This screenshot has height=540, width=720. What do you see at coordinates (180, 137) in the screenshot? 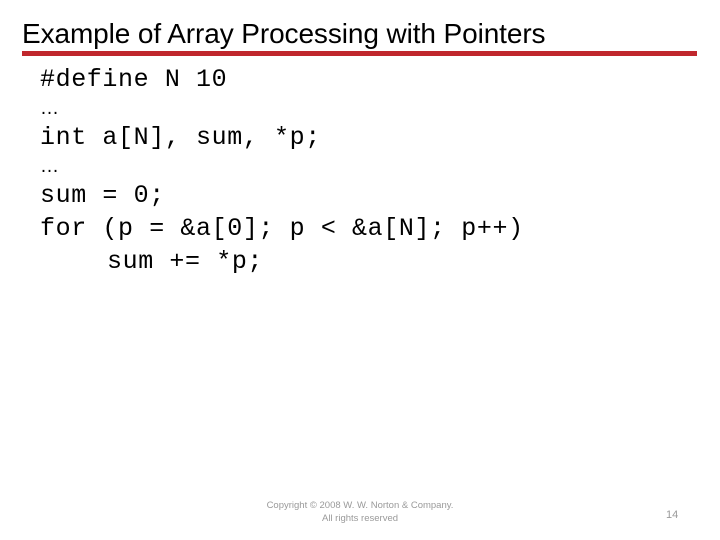
I see `code-line-declaration: int a[N], sum, *p;` at bounding box center [180, 137].